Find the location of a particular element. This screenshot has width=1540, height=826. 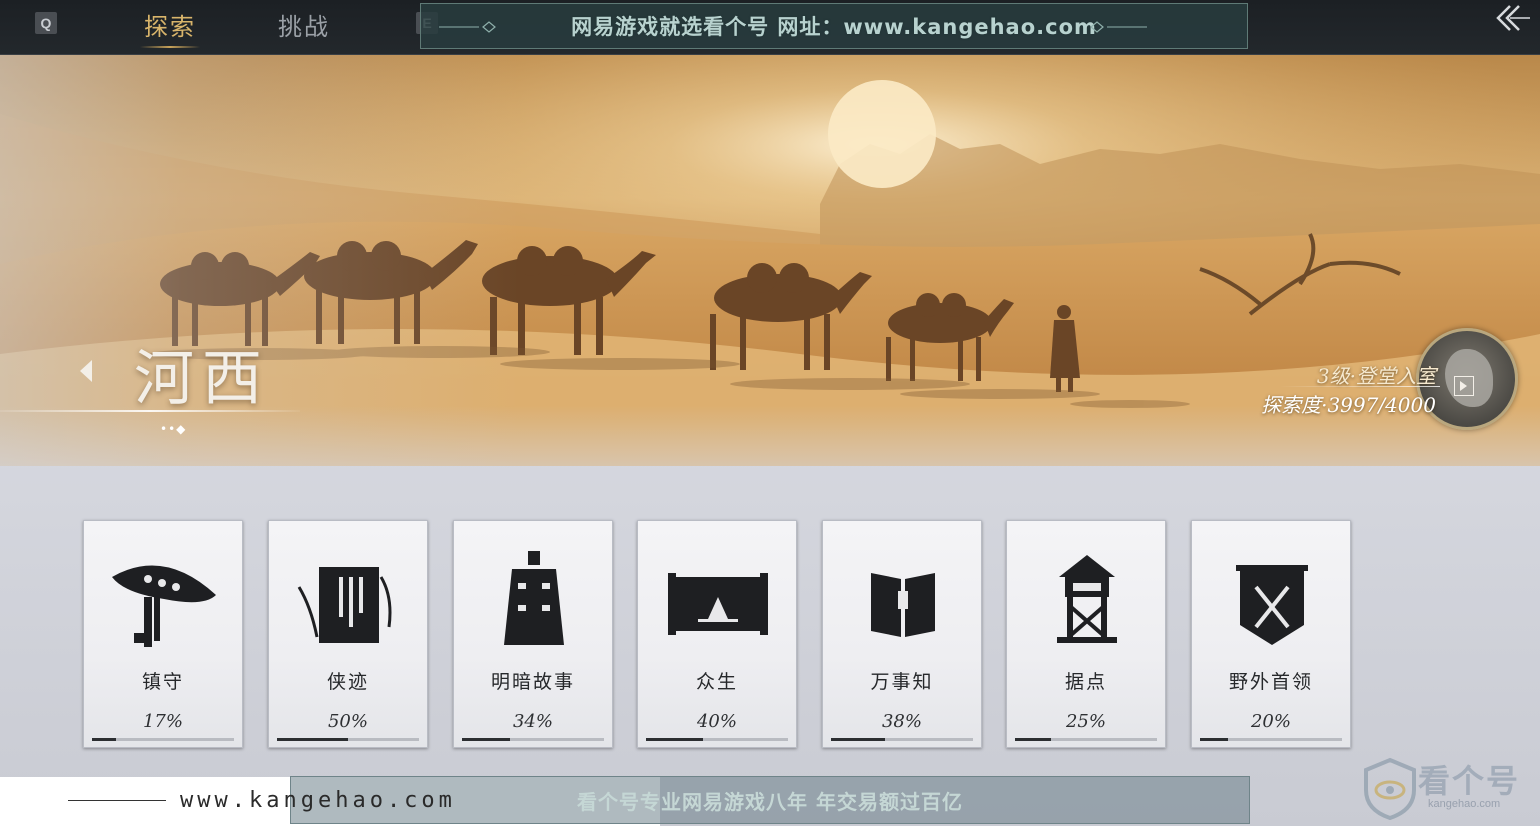

region-name: 河西 is located at coordinates (202, 379).